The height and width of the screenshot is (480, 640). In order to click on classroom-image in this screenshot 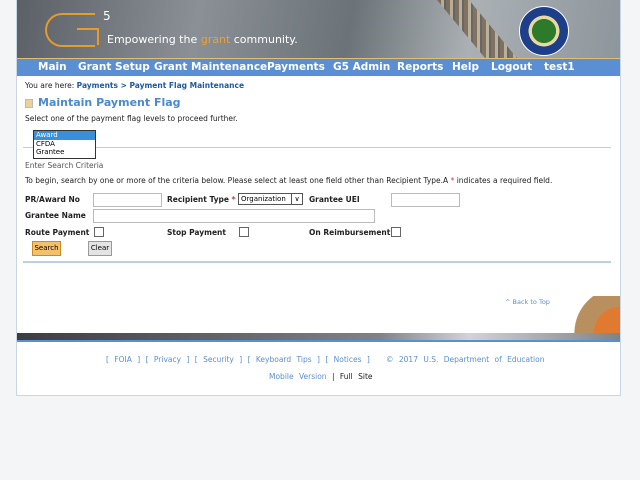, I will do `click(593, 314)`.